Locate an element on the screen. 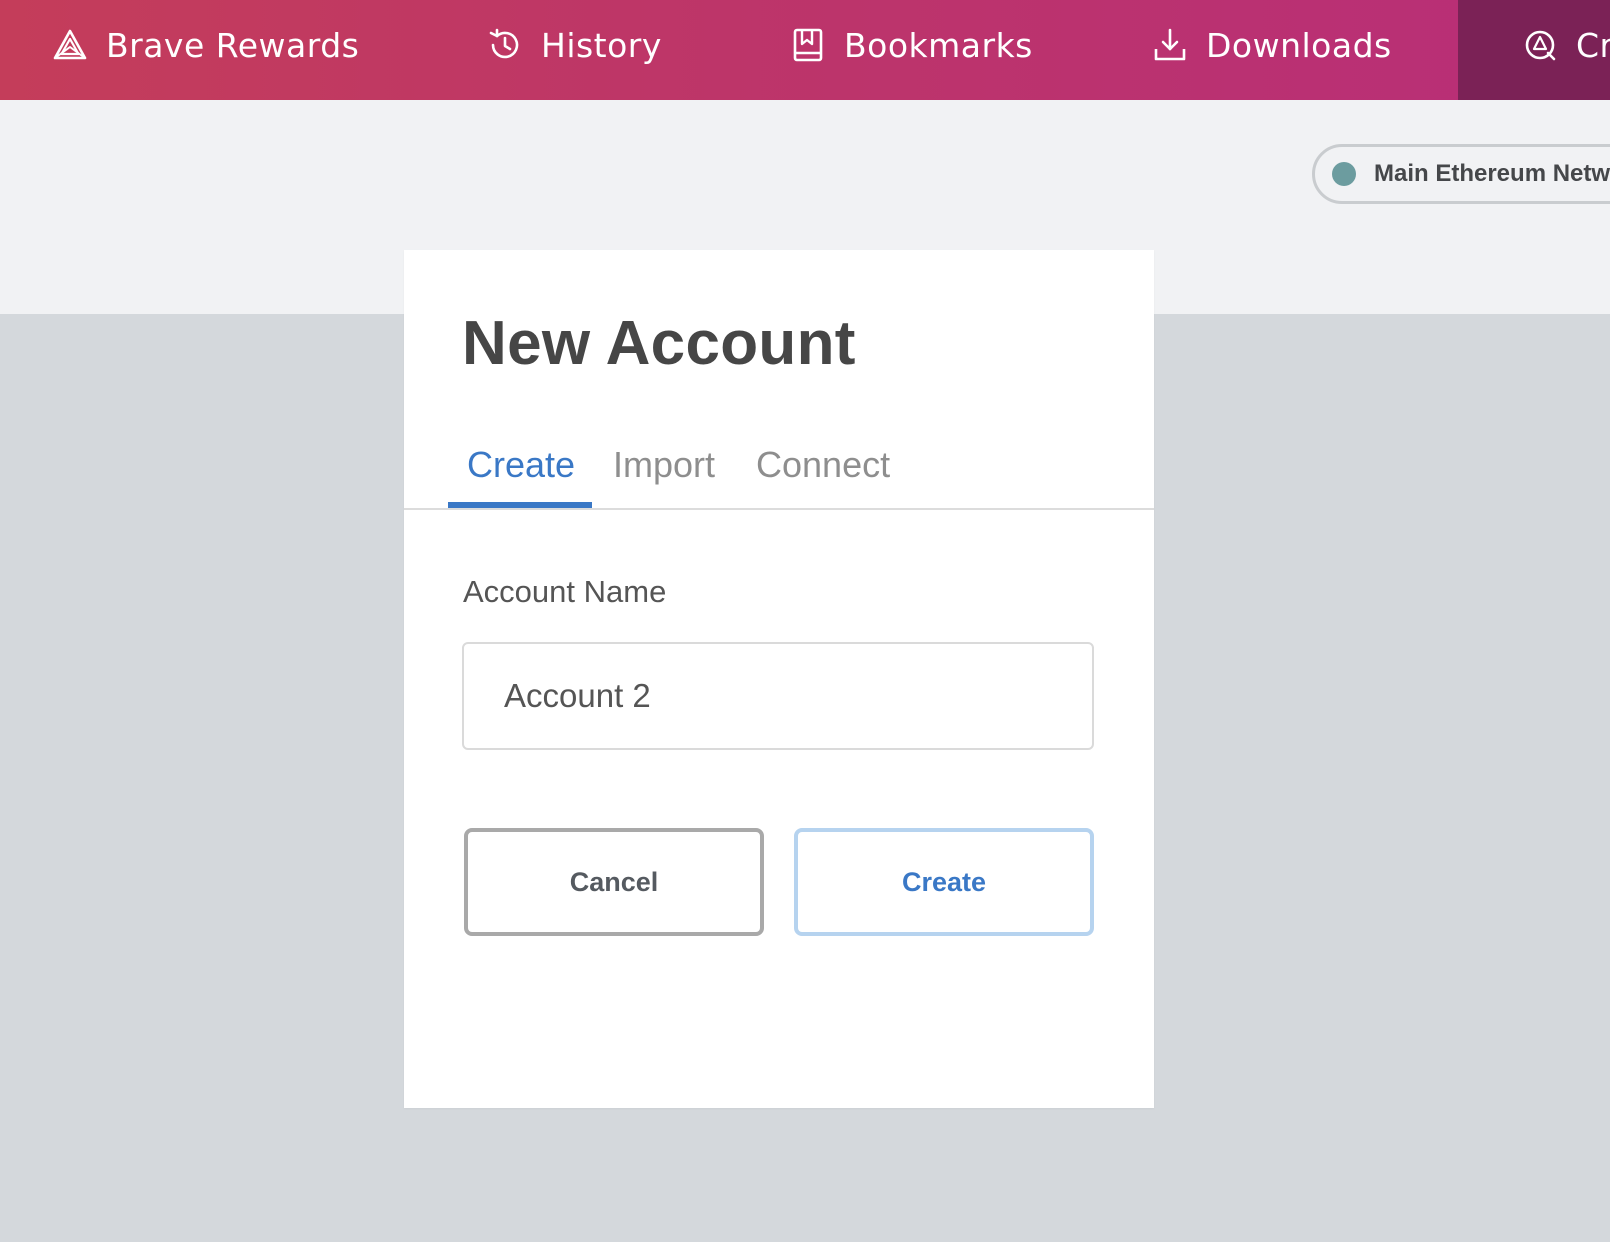 This screenshot has height=1242, width=1610. nav-item-label: Cr is located at coordinates (1593, 45).